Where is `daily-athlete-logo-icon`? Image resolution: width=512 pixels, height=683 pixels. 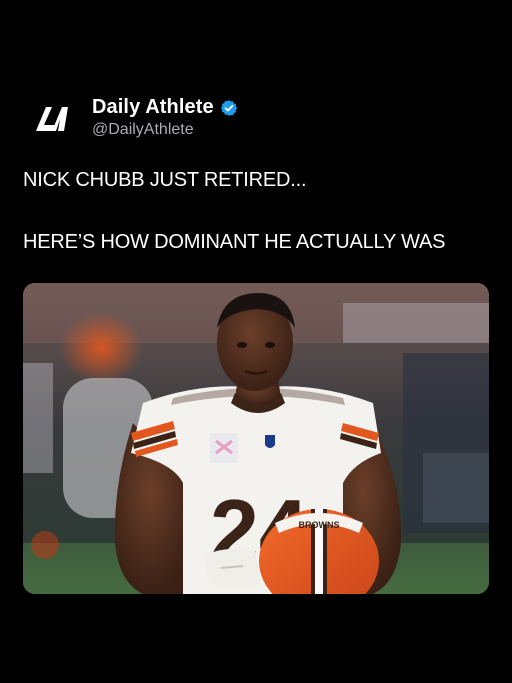
daily-athlete-logo-icon is located at coordinates (52, 118).